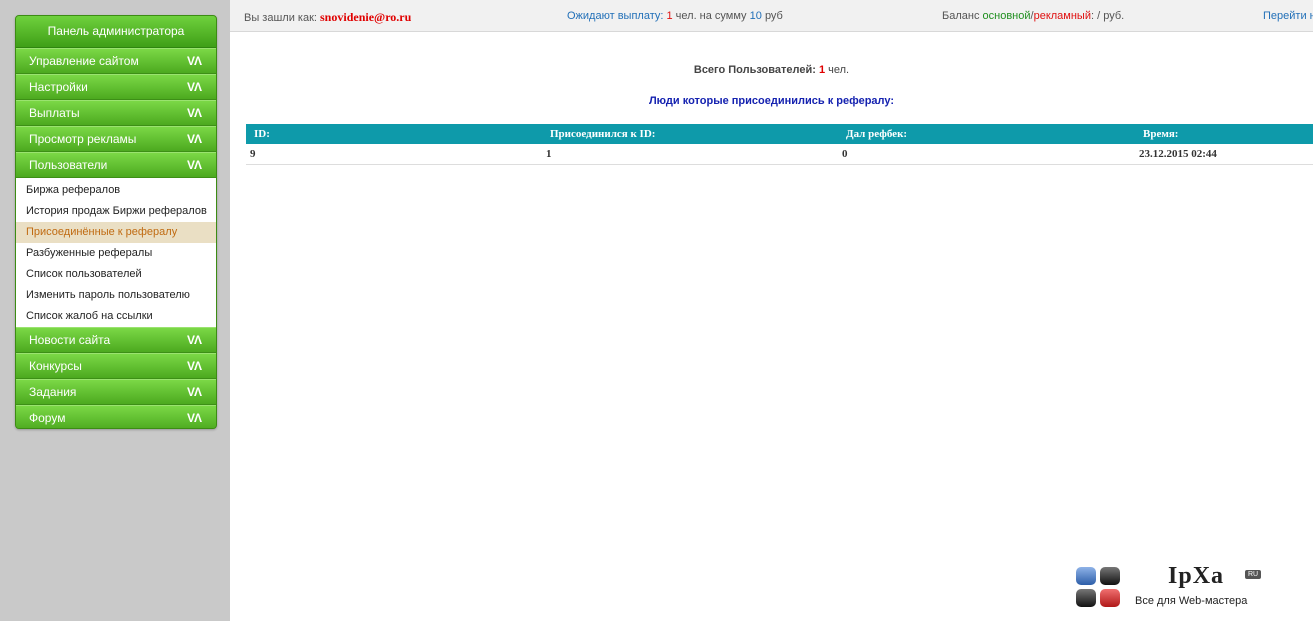 This screenshot has height=621, width=1313. Describe the element at coordinates (84, 61) in the screenshot. I see `menu-label: Управление сайтом` at that location.